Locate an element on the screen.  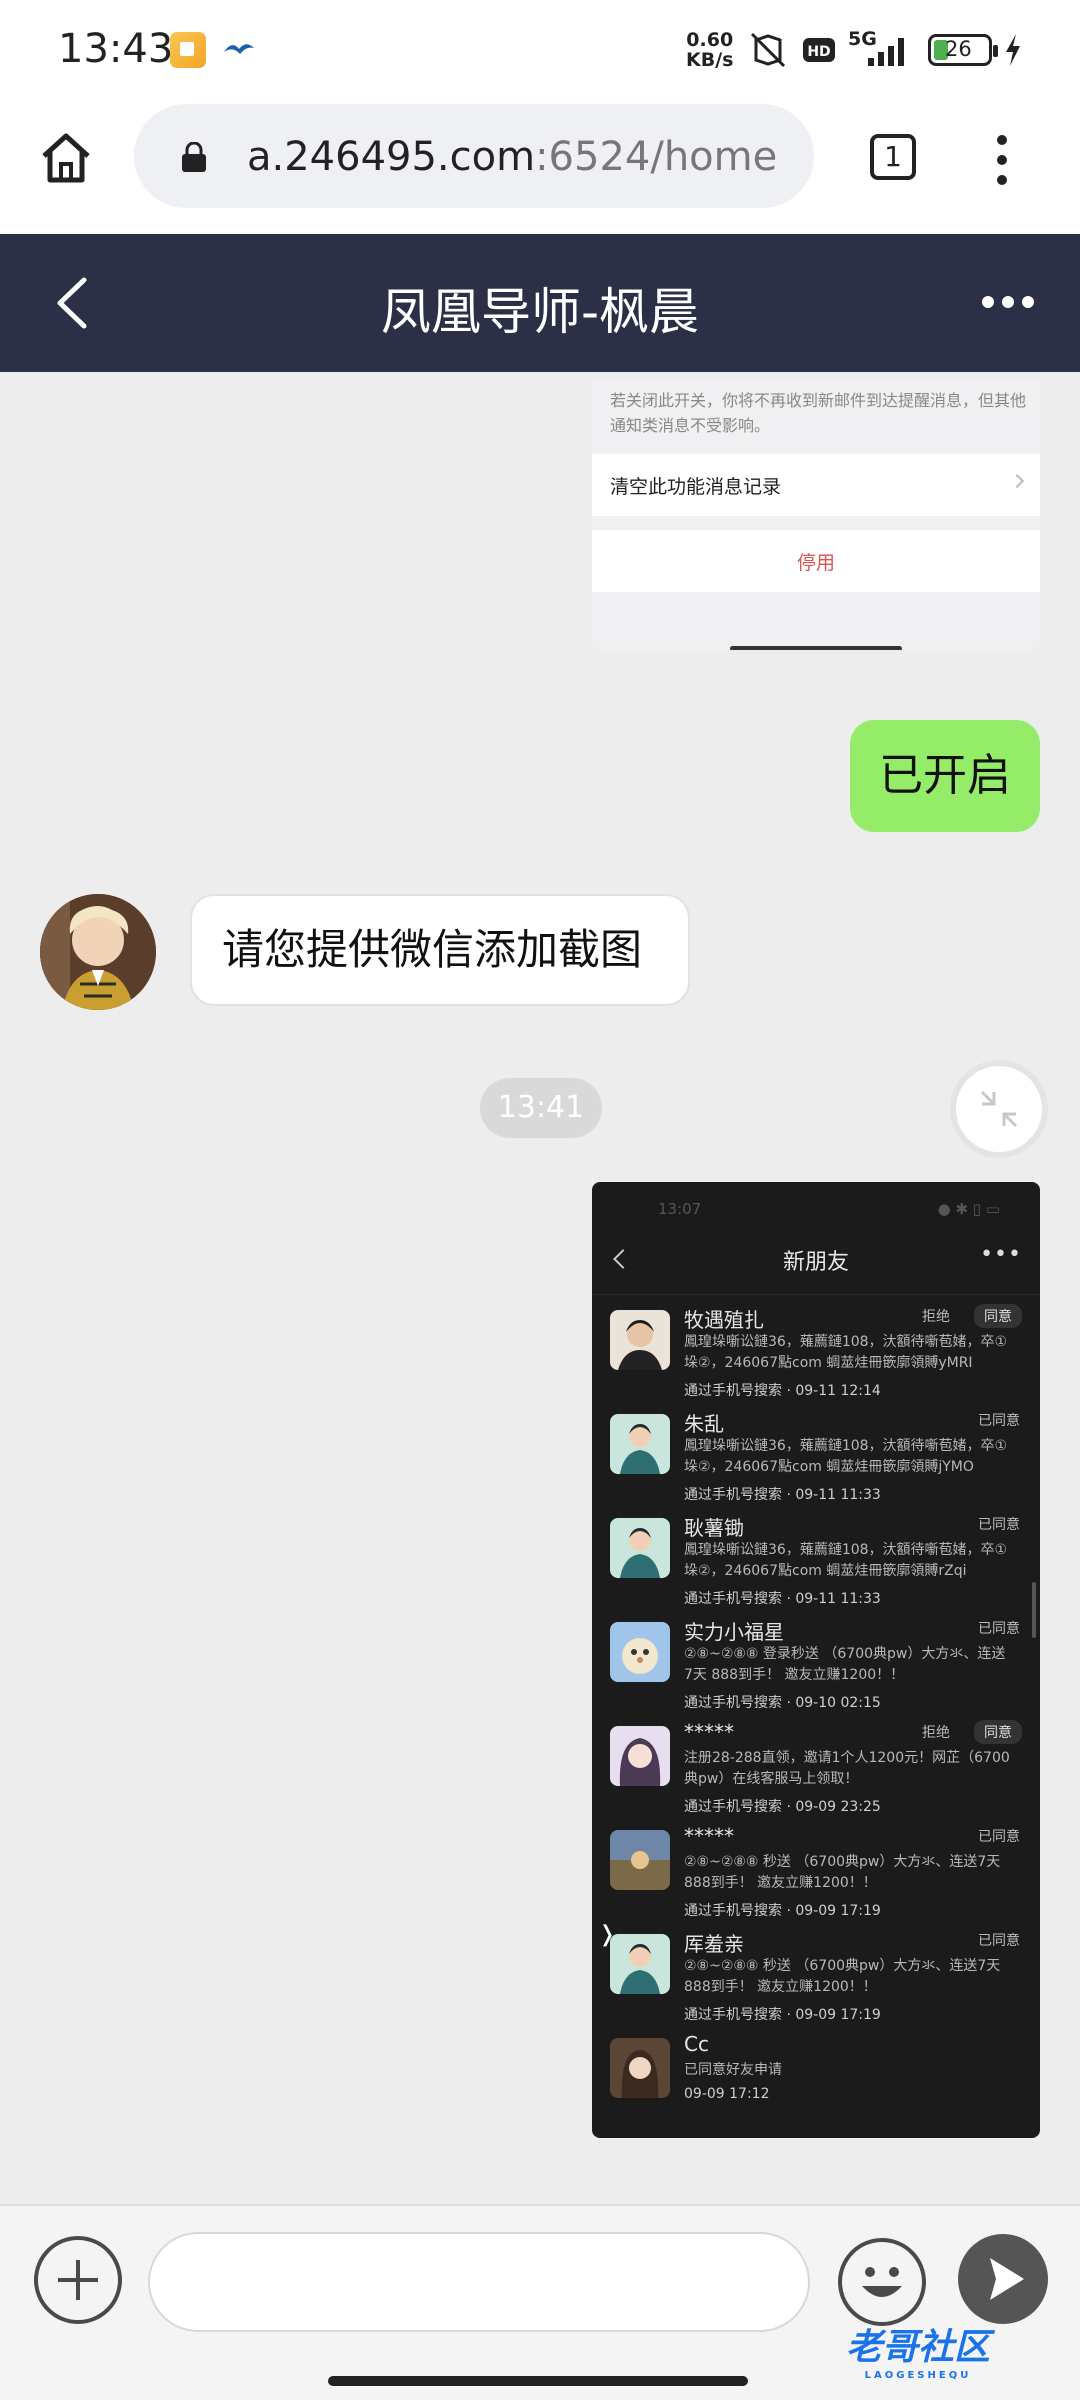
screenshot-title: 新朋友 is located at coordinates (815, 1262).